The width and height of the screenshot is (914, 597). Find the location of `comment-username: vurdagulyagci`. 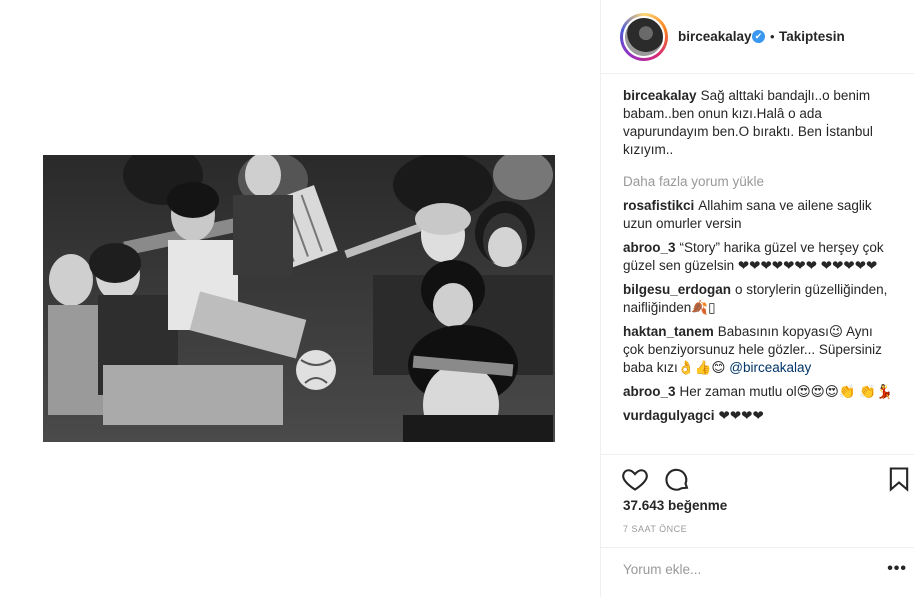

comment-username: vurdagulyagci is located at coordinates (669, 415).